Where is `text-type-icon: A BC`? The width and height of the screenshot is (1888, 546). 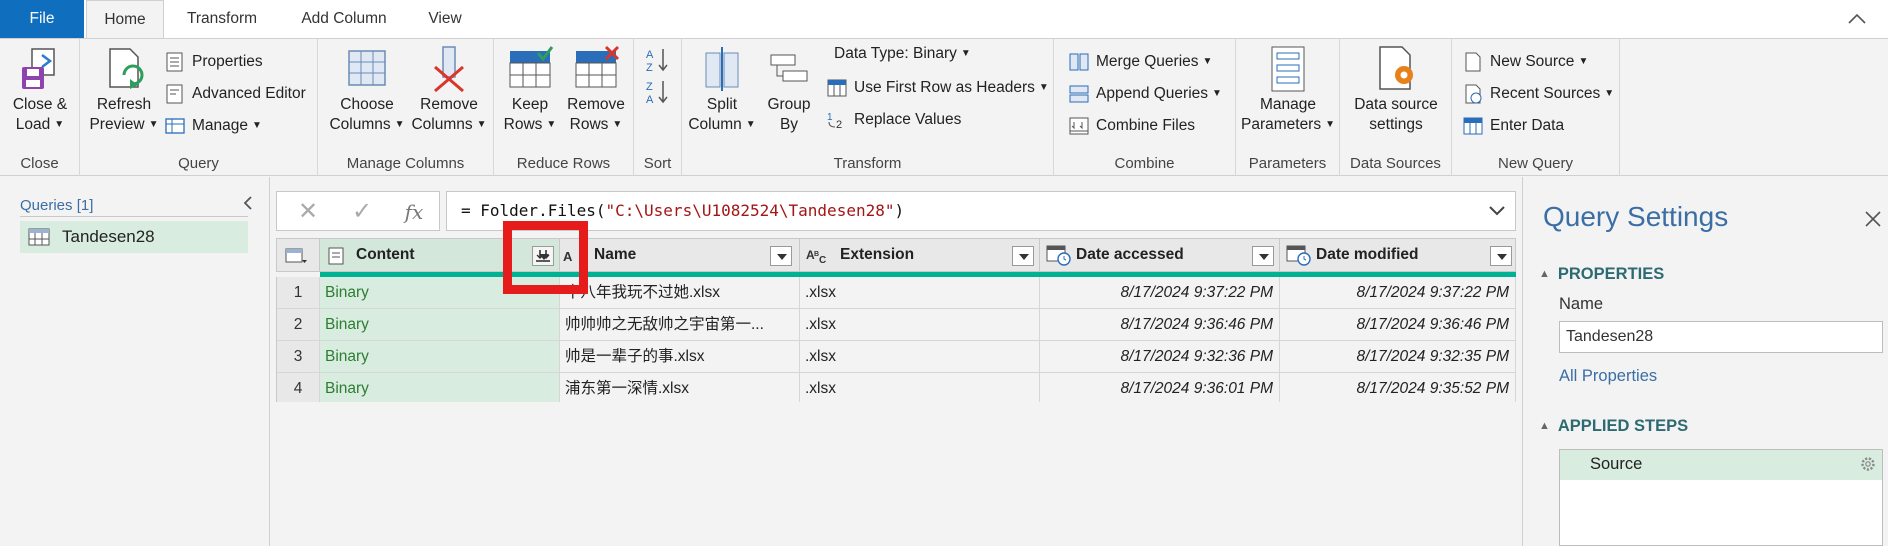
text-type-icon: A BC is located at coordinates (816, 256).